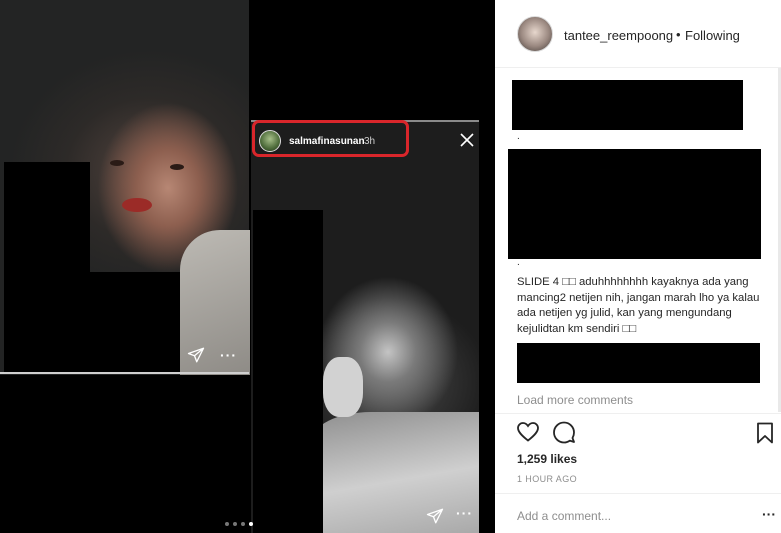  I want to click on load-more-comments-link: Load more comments, so click(575, 400).